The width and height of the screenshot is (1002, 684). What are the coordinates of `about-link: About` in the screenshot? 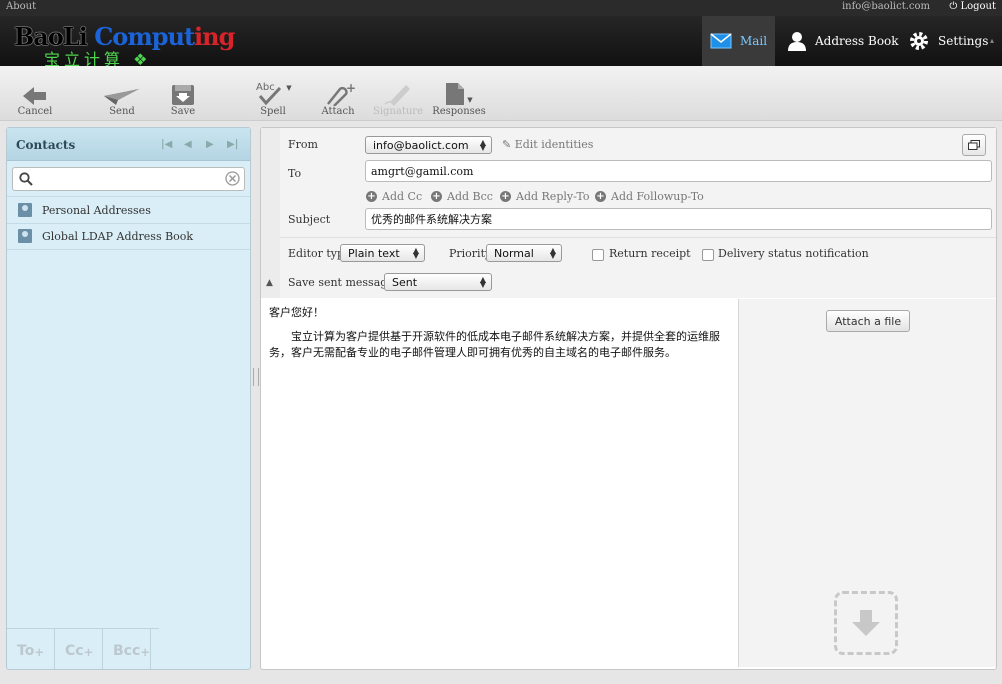 It's located at (21, 6).